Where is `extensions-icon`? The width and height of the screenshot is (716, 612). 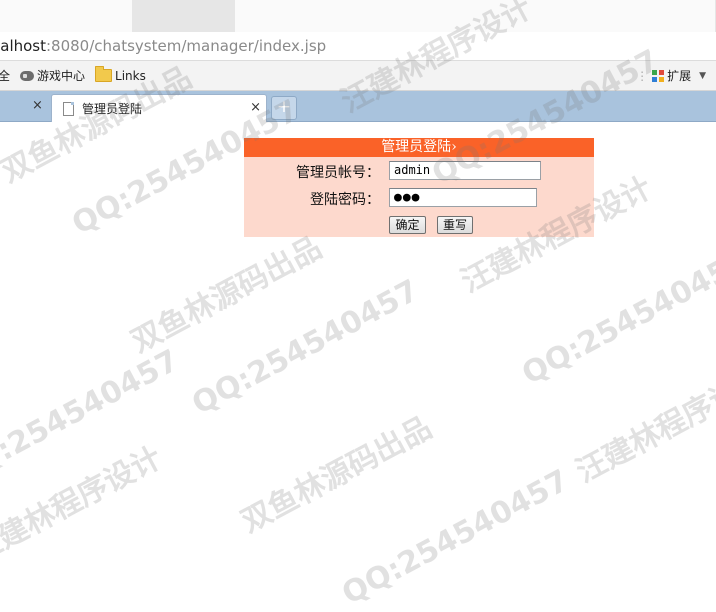 extensions-icon is located at coordinates (658, 75).